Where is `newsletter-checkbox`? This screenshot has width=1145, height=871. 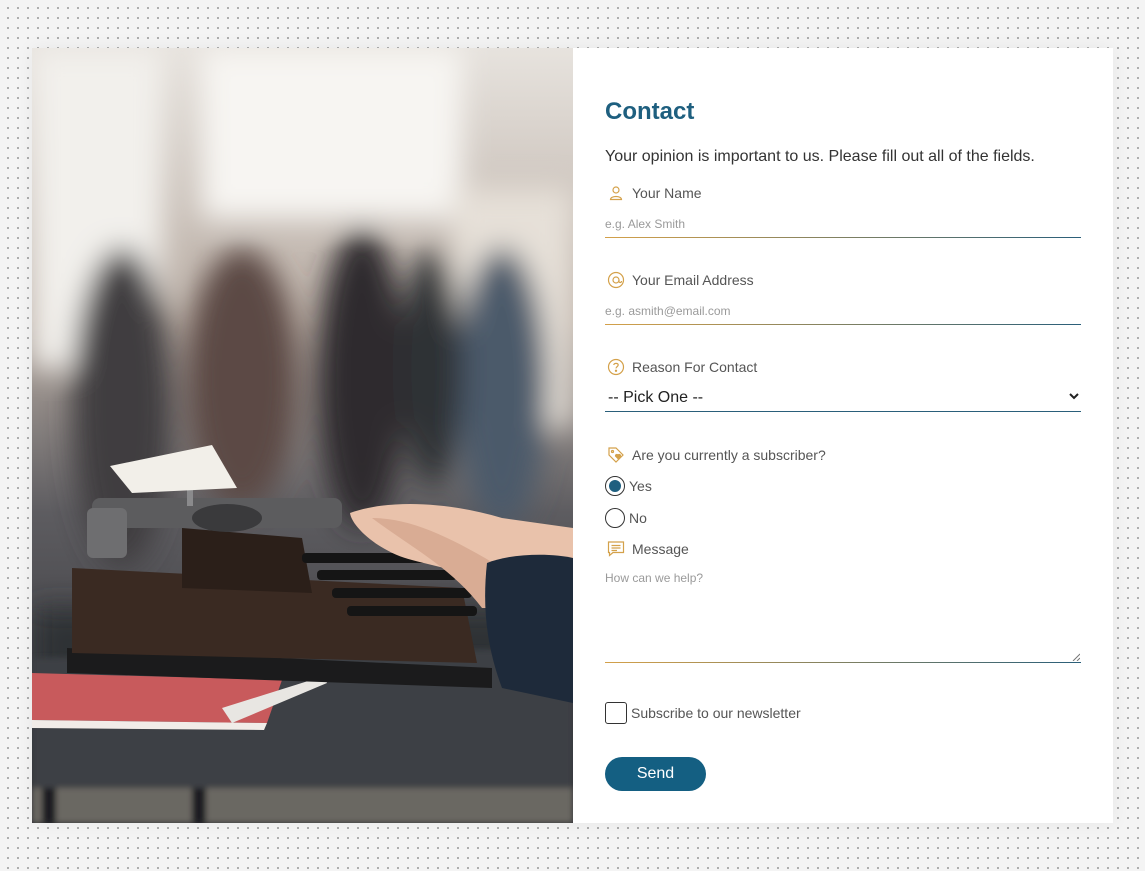 newsletter-checkbox is located at coordinates (616, 713).